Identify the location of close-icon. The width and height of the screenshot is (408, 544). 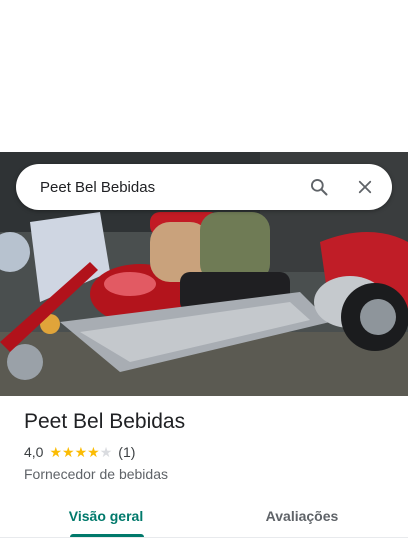
(365, 187).